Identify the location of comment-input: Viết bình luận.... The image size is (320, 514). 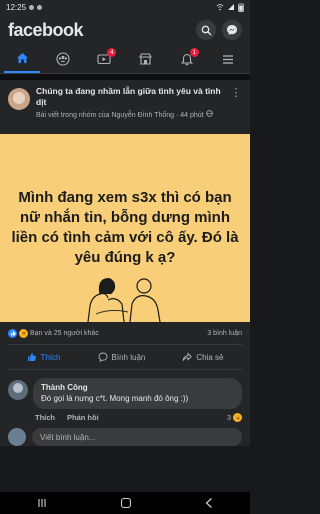
(137, 437).